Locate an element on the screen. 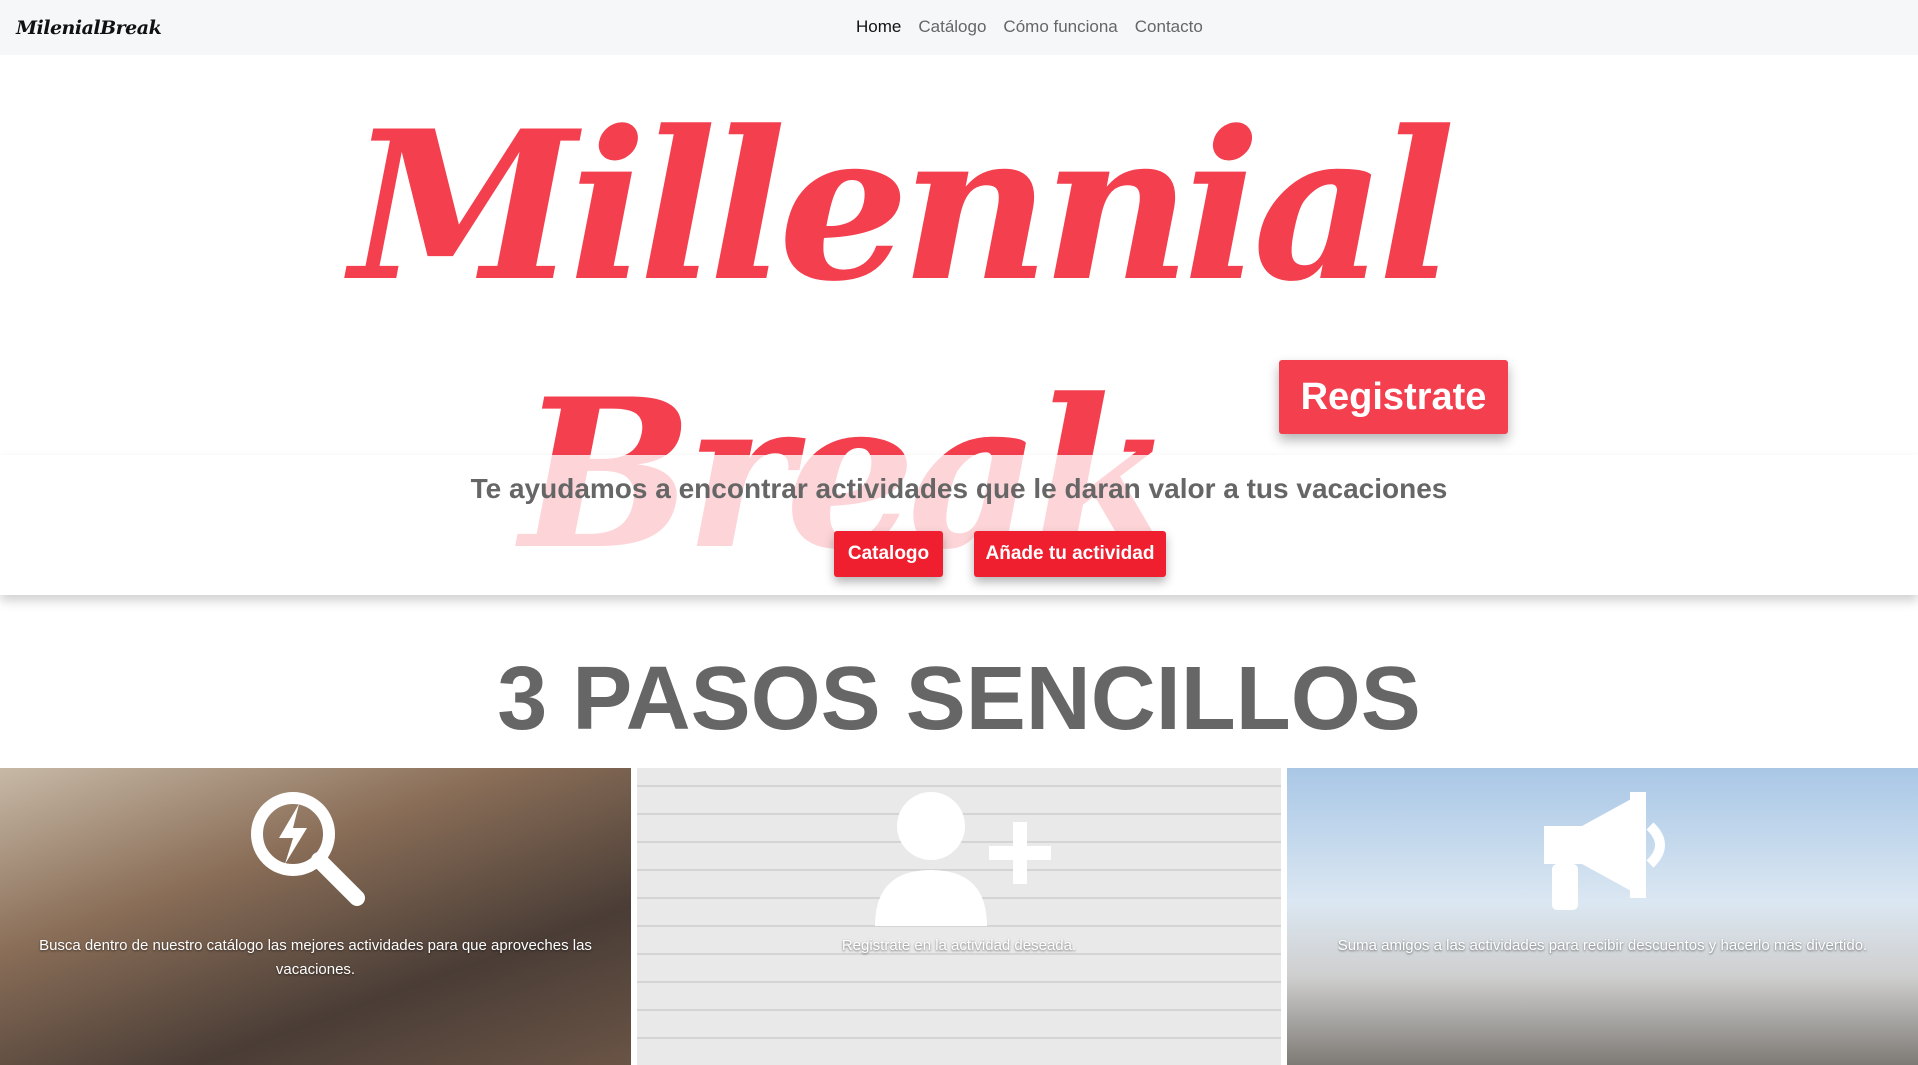 The width and height of the screenshot is (1918, 1065). steps-title: 3 PASOS SENCILLOS is located at coordinates (959, 699).